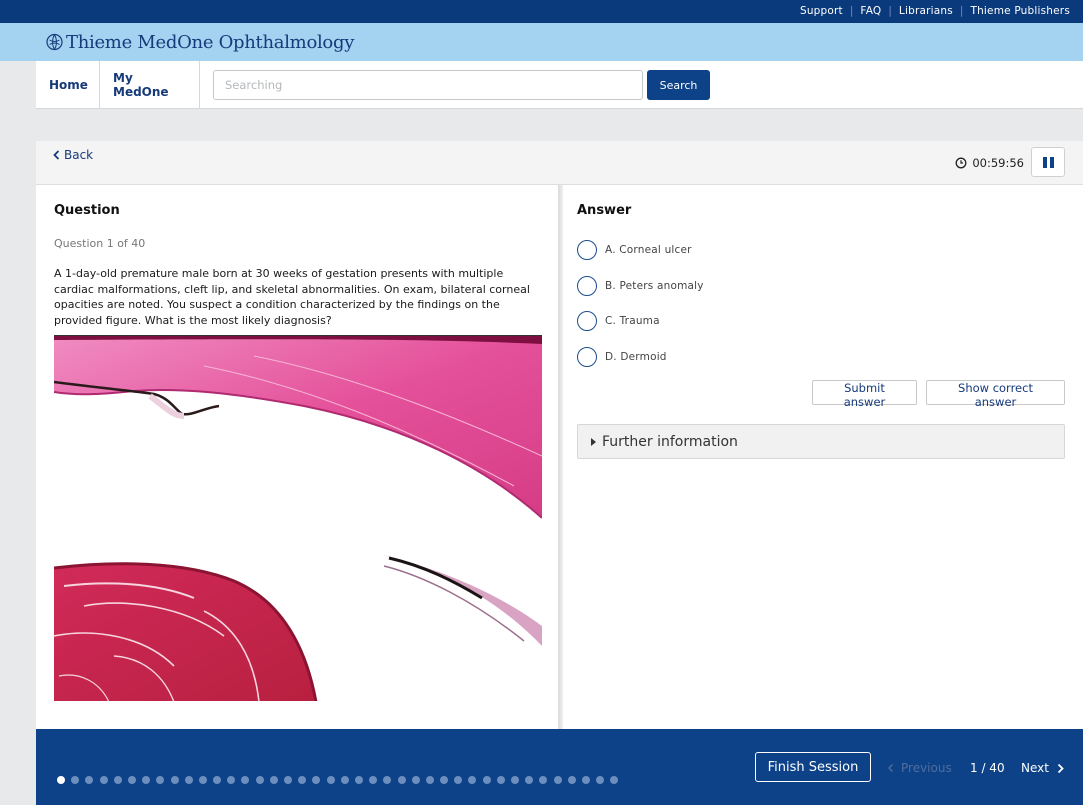 This screenshot has height=805, width=1083. Describe the element at coordinates (559, 163) in the screenshot. I see `session-header: Back 00:59:56` at that location.